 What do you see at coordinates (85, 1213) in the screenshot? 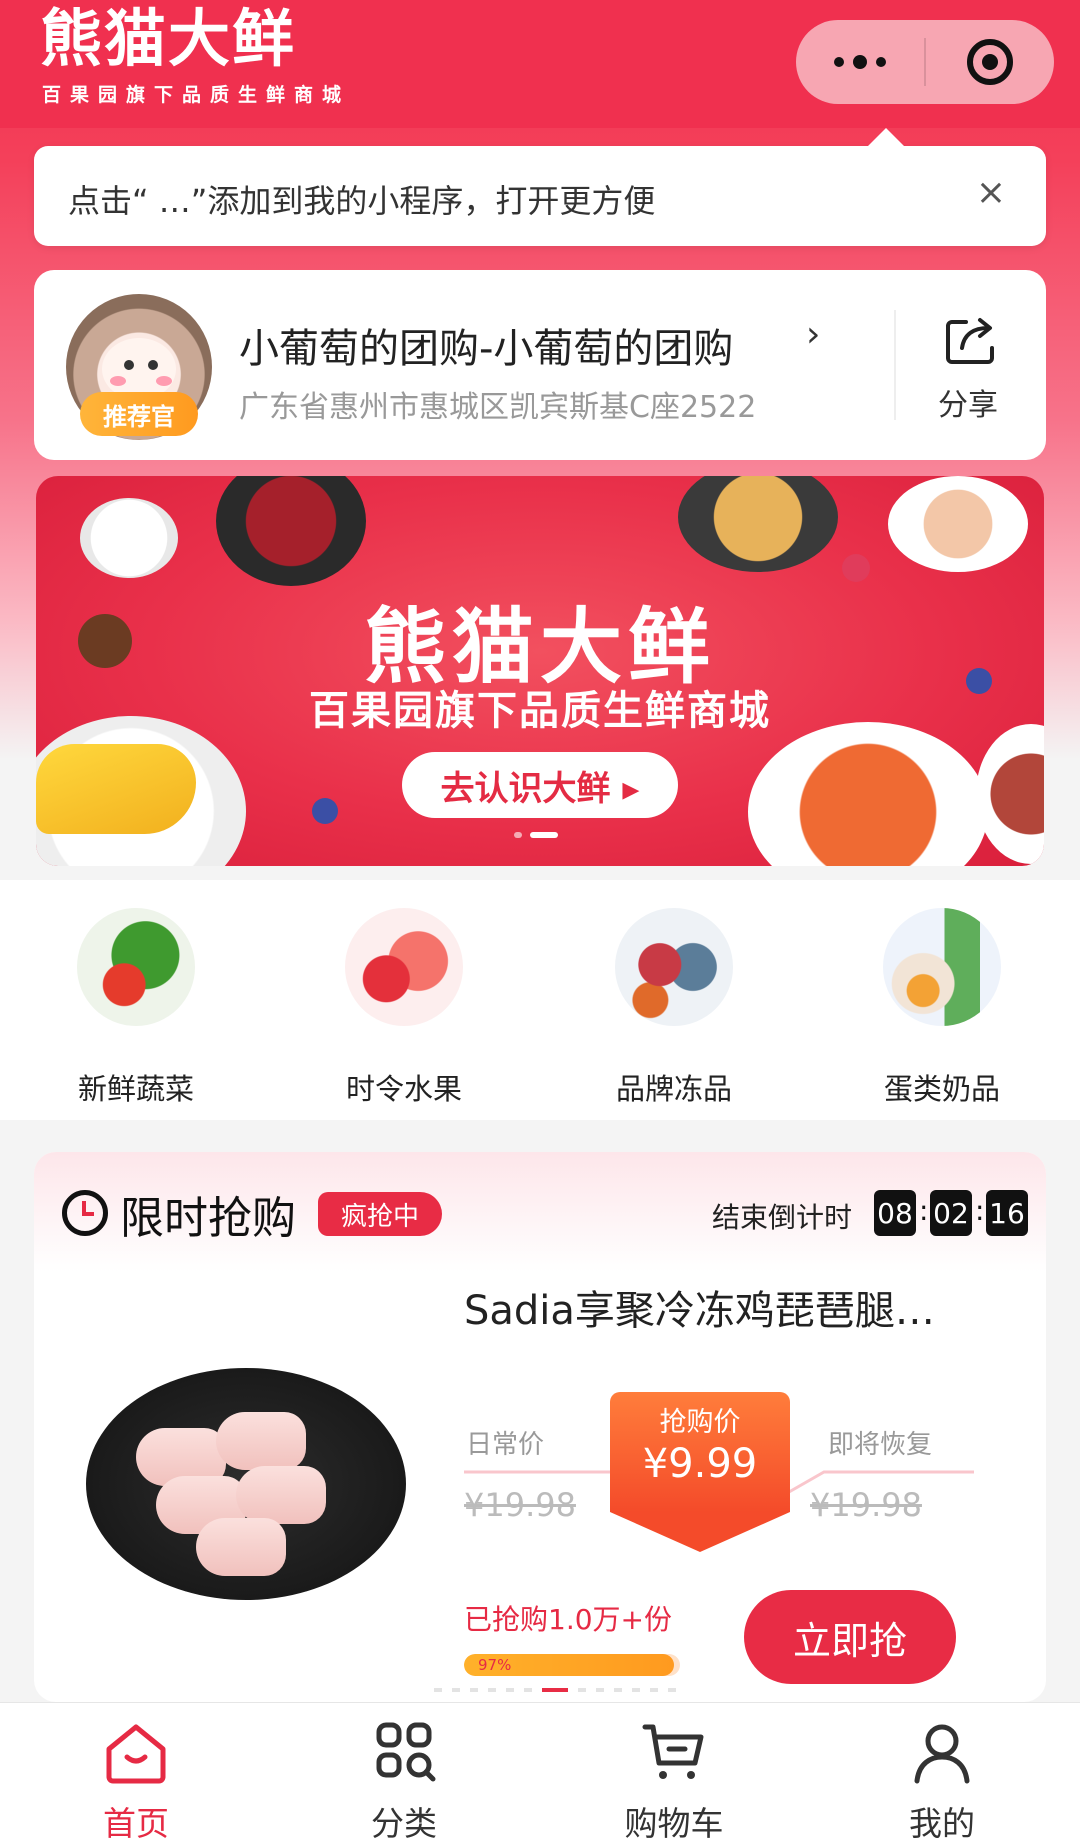
I see `clock-icon` at bounding box center [85, 1213].